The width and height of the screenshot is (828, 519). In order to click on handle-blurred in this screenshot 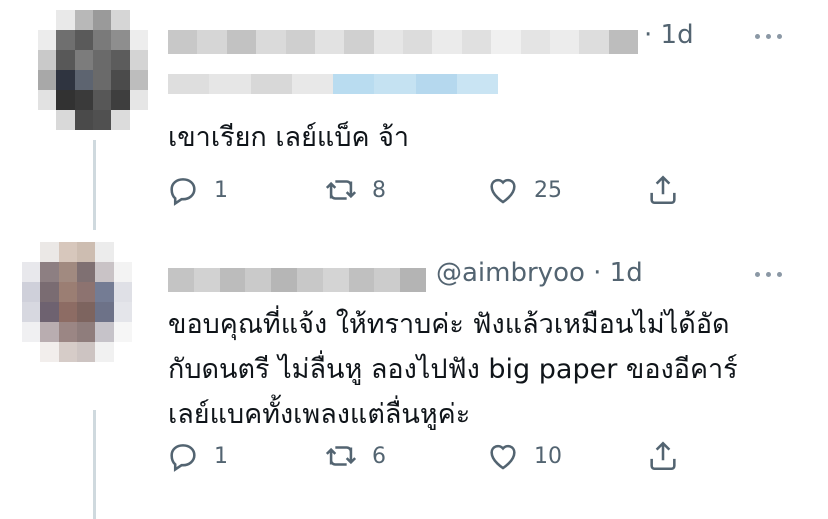, I will do `click(333, 84)`.